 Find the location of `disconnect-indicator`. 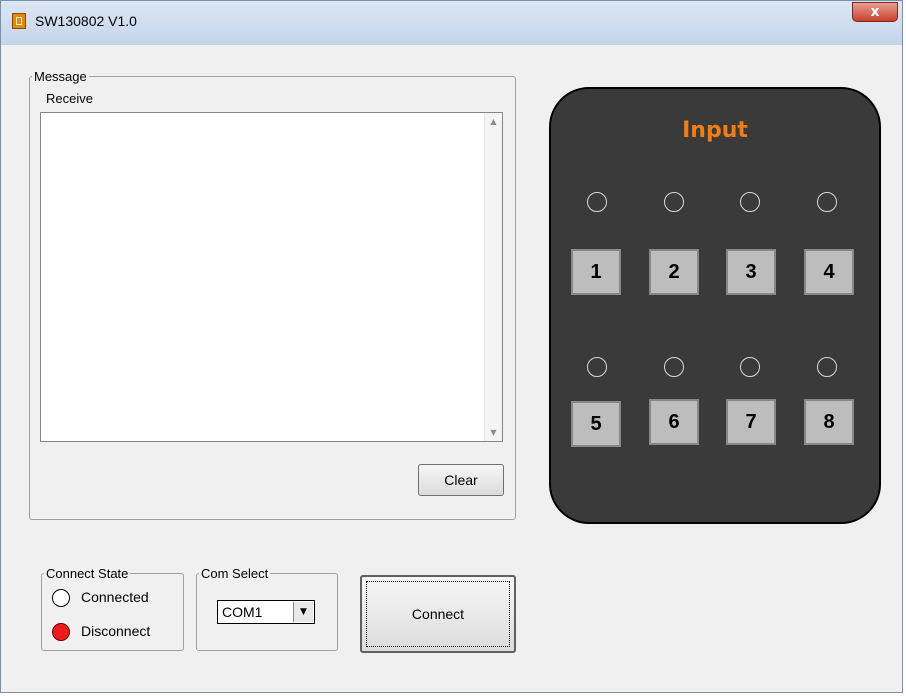

disconnect-indicator is located at coordinates (61, 632).